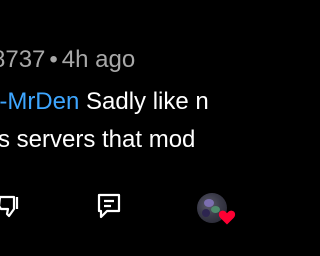  I want to click on comment-text-part: rs servers that mod, so click(98, 139).